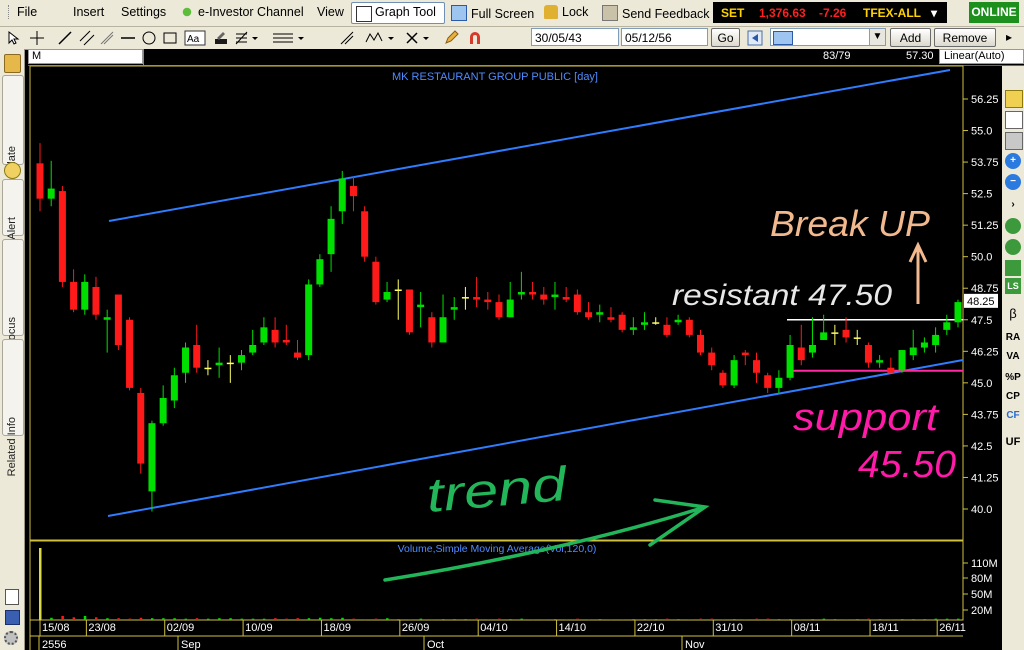 This screenshot has width=1024, height=650. What do you see at coordinates (1013, 416) in the screenshot?
I see `tool-cf: CF` at bounding box center [1013, 416].